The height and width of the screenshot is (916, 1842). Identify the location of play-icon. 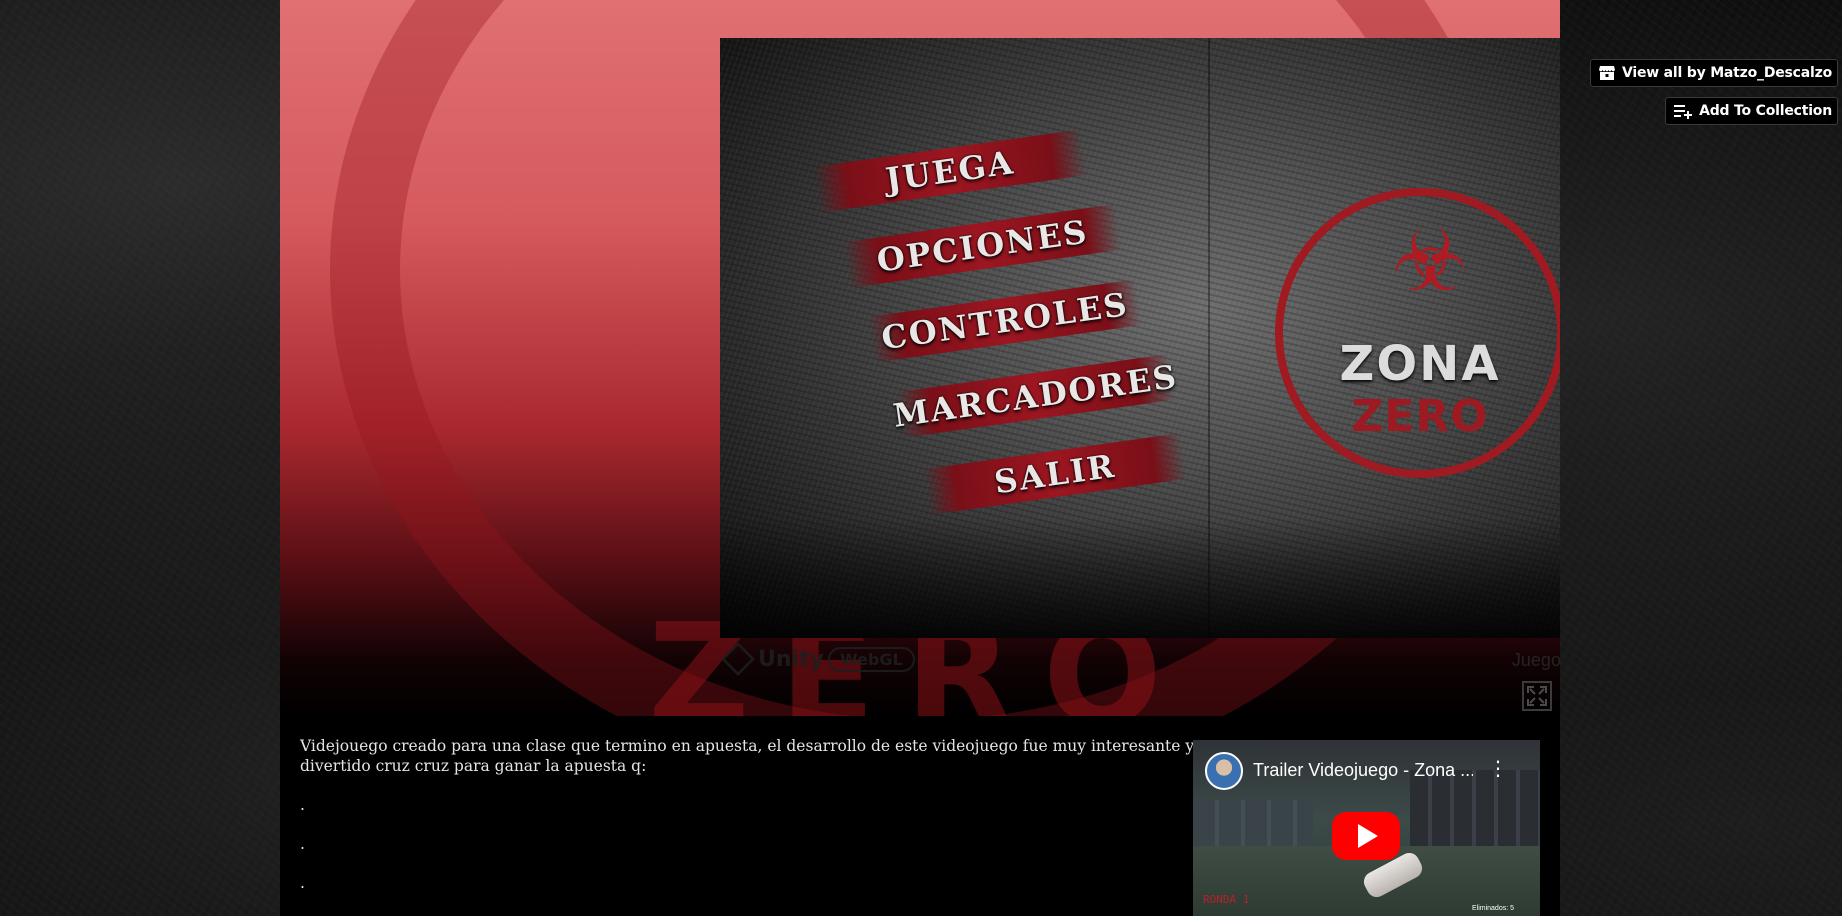
(1368, 836).